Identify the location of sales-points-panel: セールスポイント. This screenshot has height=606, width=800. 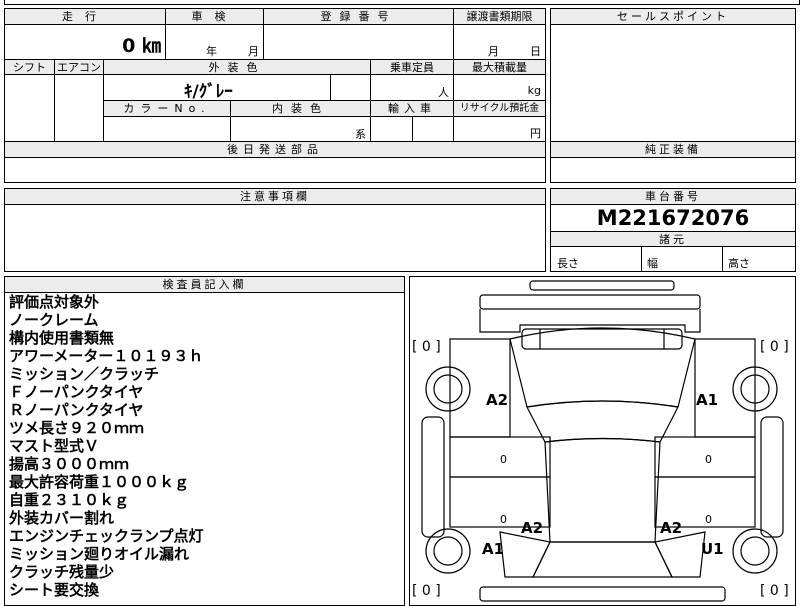
(673, 75).